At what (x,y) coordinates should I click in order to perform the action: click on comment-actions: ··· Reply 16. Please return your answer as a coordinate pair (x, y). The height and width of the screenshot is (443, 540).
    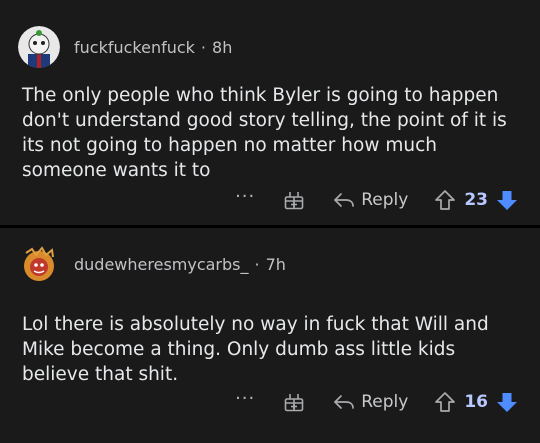
    Looking at the image, I should click on (376, 402).